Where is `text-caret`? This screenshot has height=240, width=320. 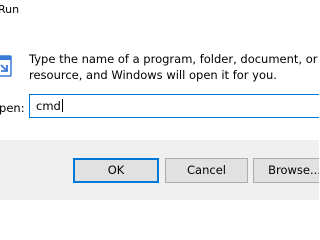 text-caret is located at coordinates (62, 105).